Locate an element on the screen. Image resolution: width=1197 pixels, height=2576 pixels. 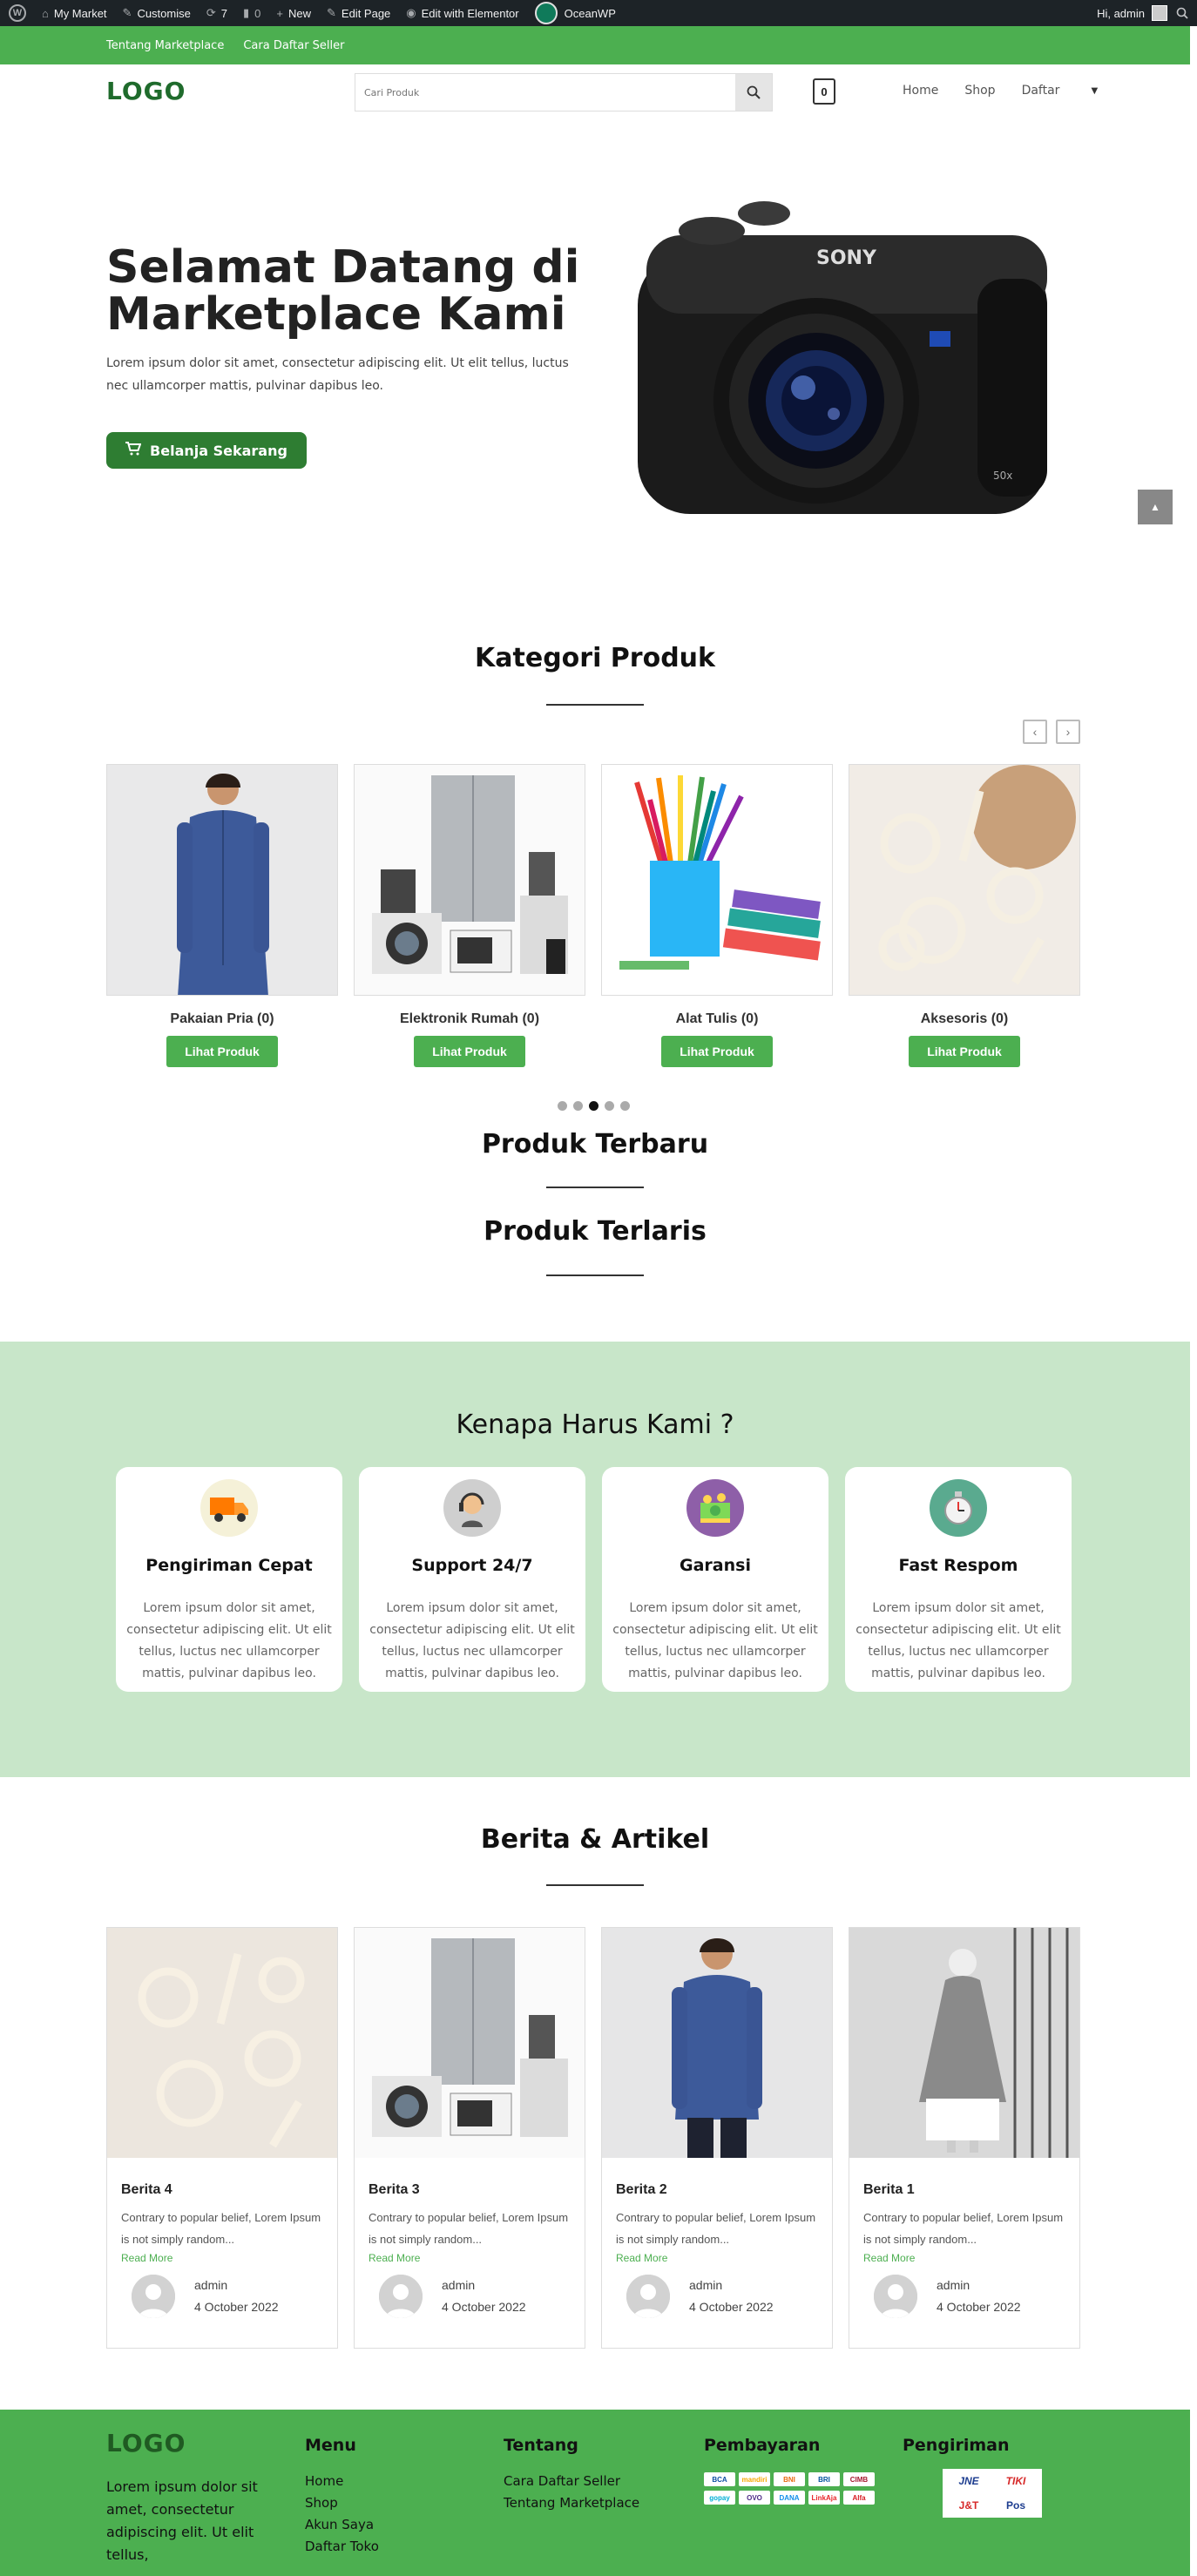
oceanwp-link: OceanWP is located at coordinates (575, 13).